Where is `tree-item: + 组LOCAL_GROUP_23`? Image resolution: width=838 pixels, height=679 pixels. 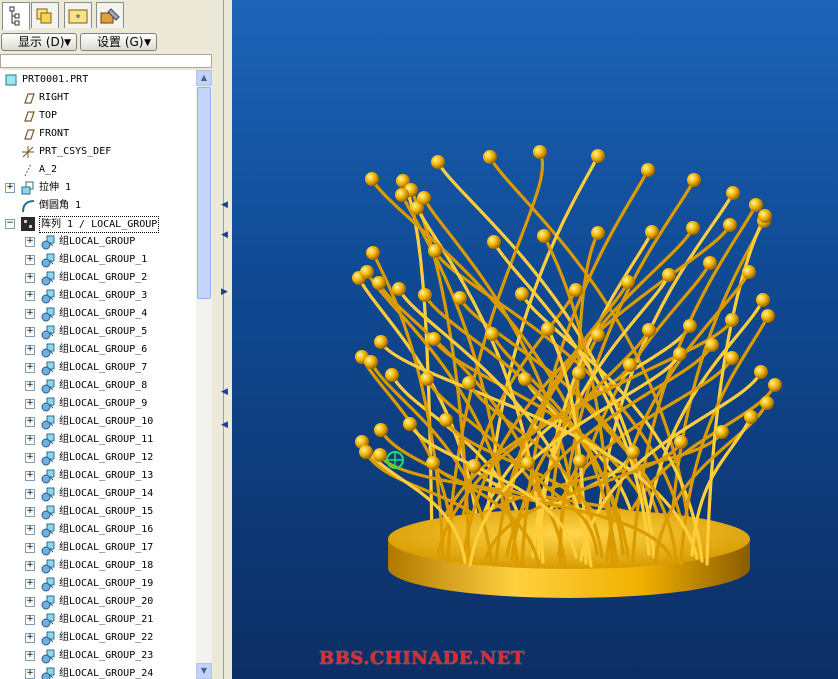
tree-item: + 组LOCAL_GROUP_23 is located at coordinates (98, 656).